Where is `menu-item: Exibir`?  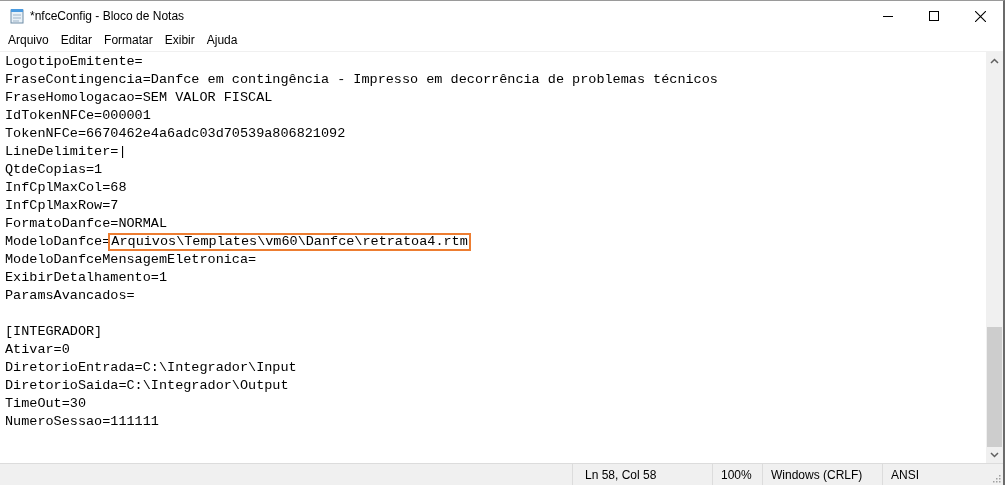
menu-item: Exibir is located at coordinates (179, 40).